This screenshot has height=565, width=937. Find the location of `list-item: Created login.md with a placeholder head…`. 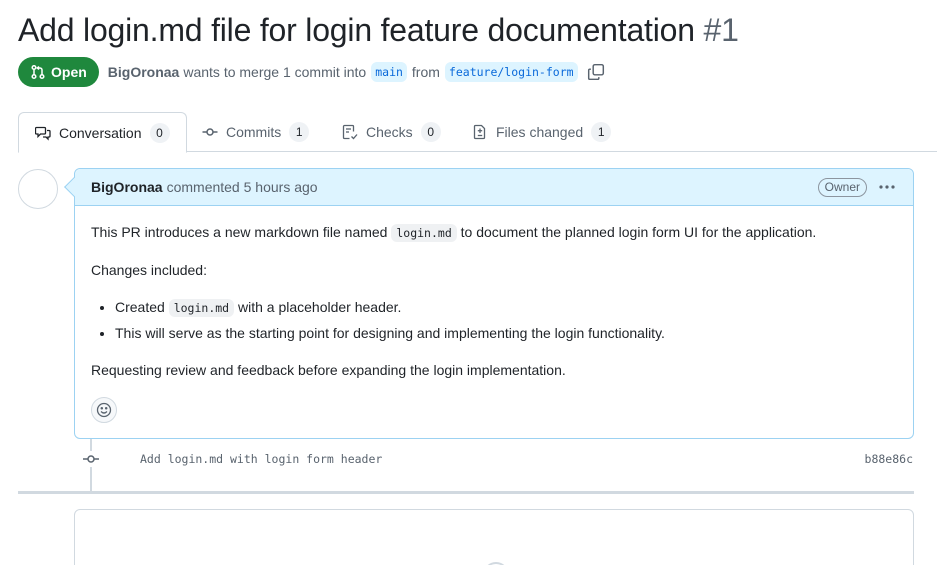

list-item: Created login.md with a placeholder head… is located at coordinates (506, 308).